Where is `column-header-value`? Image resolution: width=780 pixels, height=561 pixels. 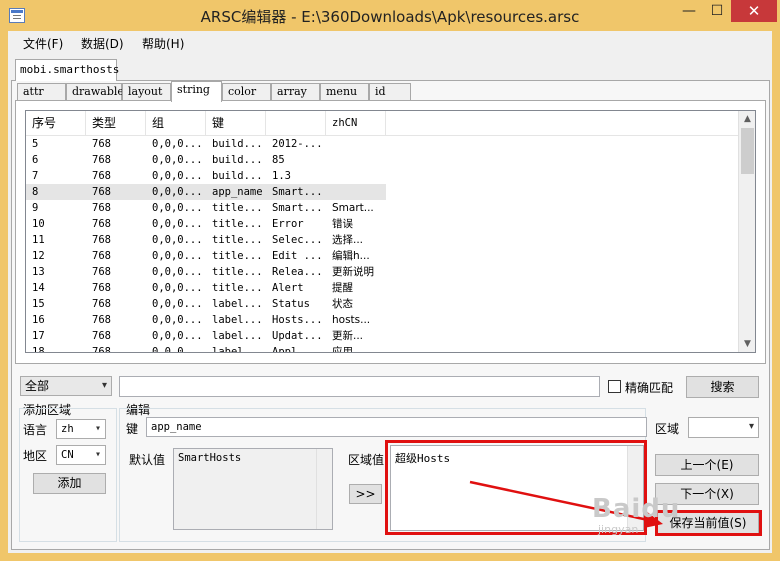
column-header-value is located at coordinates (296, 123).